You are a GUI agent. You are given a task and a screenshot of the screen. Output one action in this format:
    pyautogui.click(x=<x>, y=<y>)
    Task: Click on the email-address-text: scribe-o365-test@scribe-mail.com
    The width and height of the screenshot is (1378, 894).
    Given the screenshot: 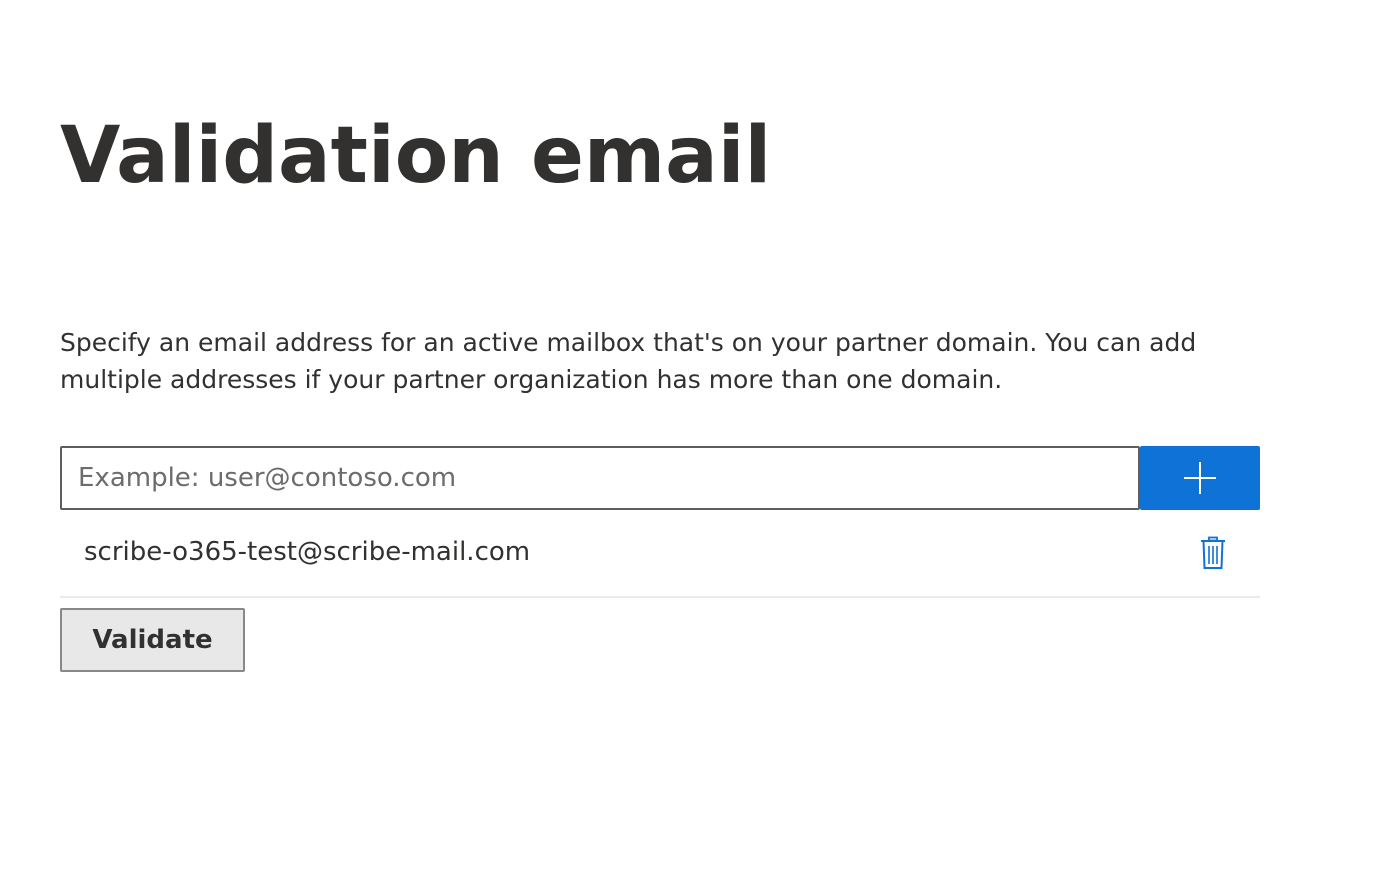 What is the action you would take?
    pyautogui.click(x=307, y=552)
    